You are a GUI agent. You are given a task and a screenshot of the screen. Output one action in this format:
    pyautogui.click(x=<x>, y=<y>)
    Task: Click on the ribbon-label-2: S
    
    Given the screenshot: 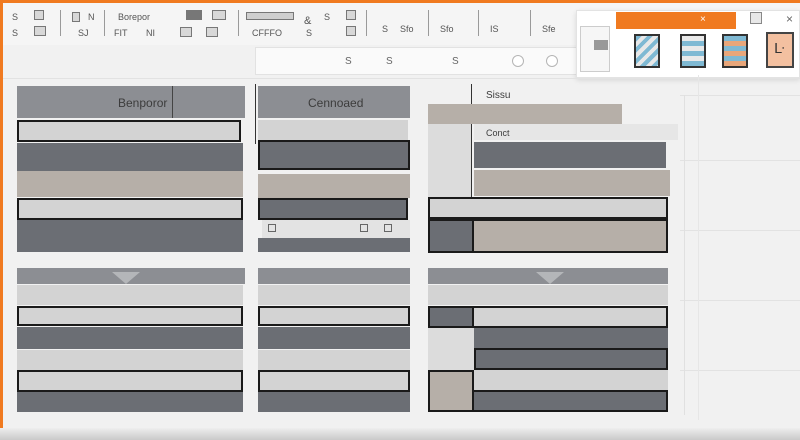 What is the action you would take?
    pyautogui.click(x=15, y=33)
    